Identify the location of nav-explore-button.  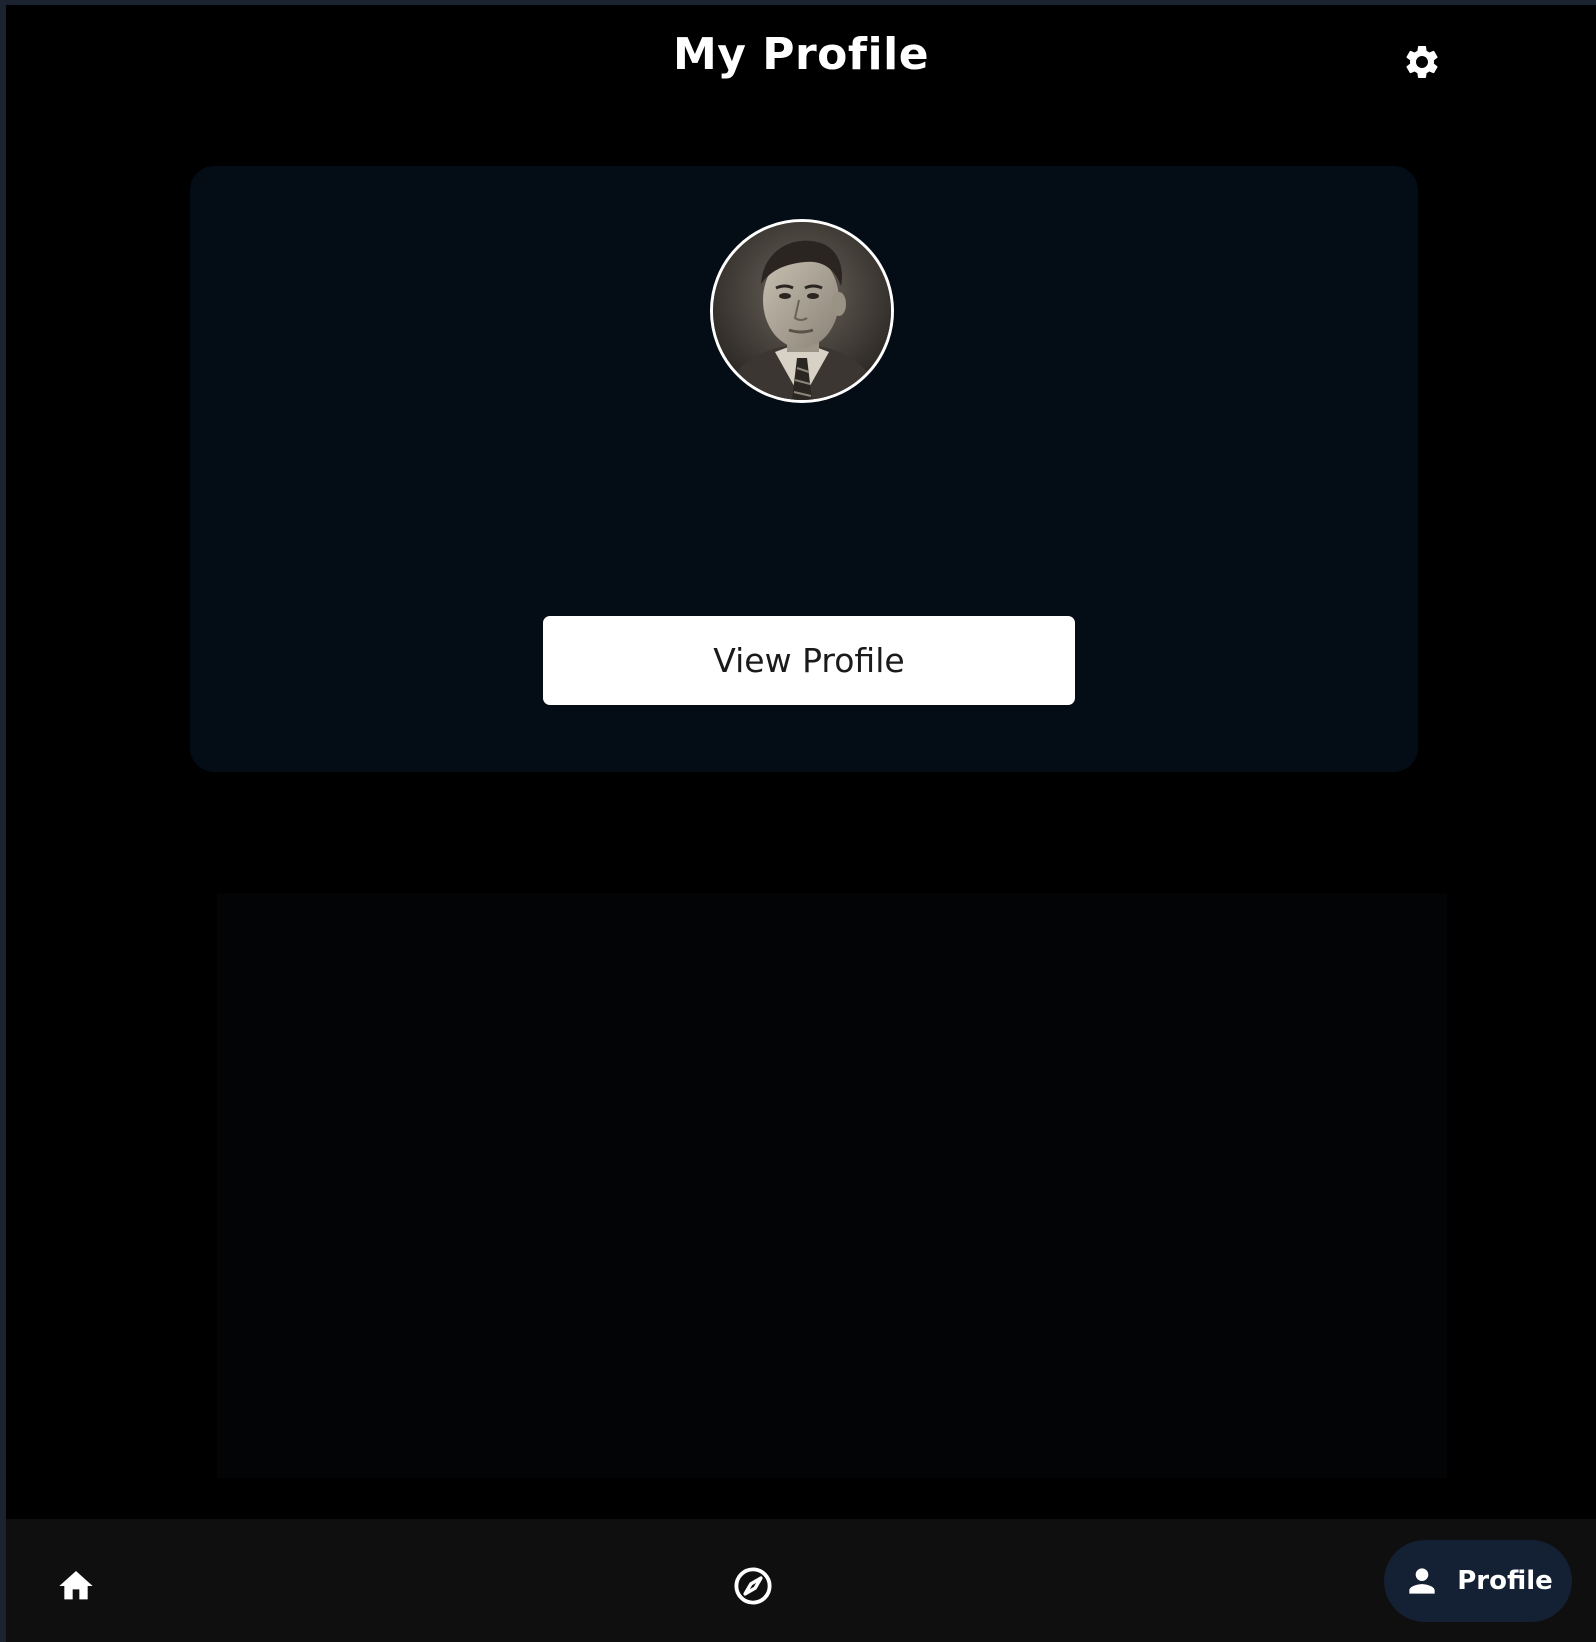
(753, 1586).